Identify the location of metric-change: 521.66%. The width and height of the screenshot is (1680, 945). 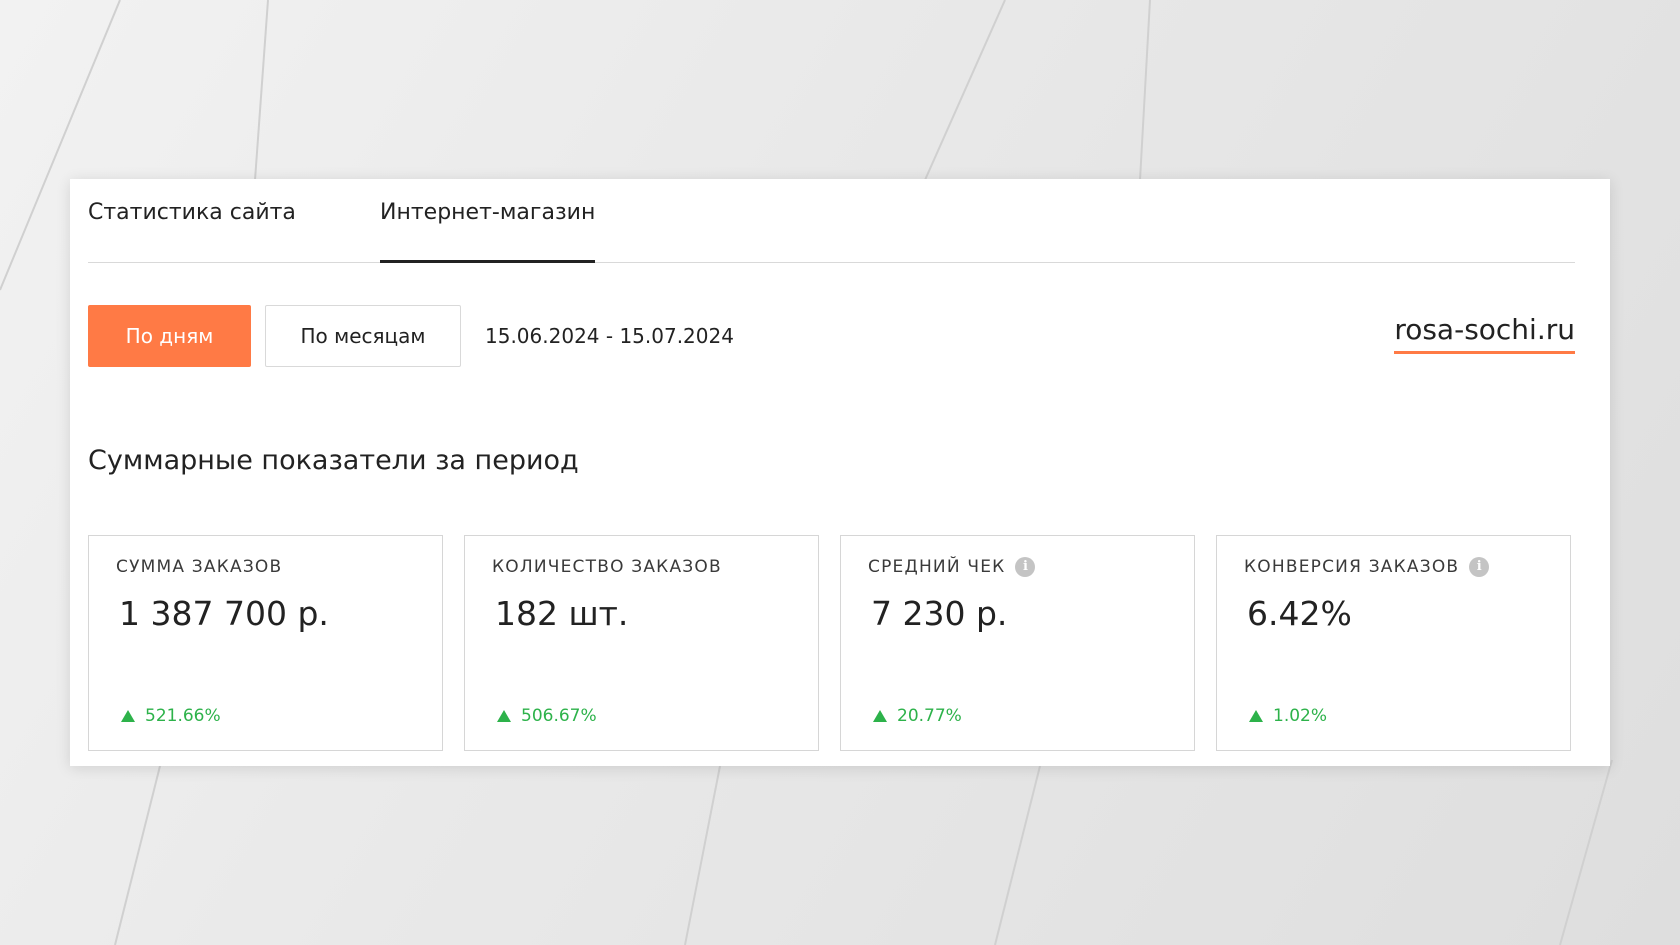
(171, 716).